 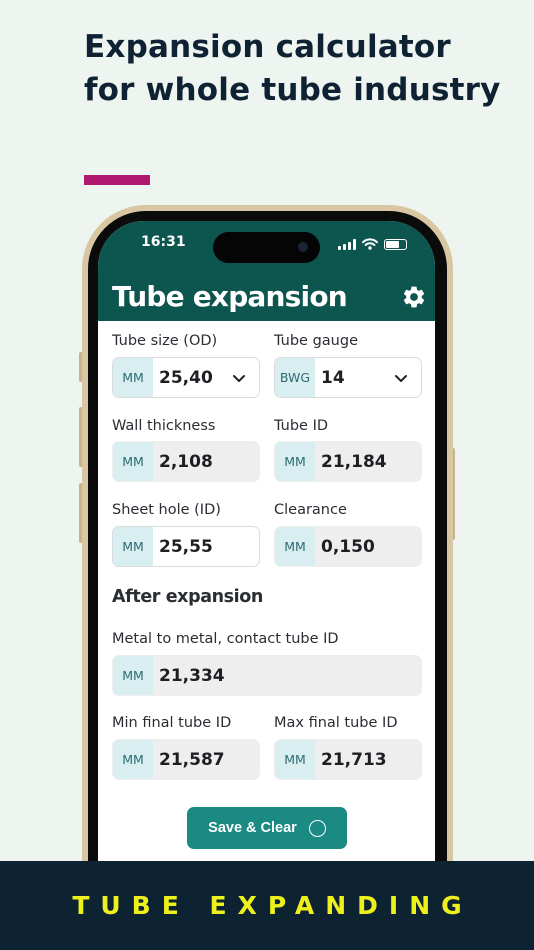 I want to click on wall-thickness-value: 2,108, so click(x=186, y=461).